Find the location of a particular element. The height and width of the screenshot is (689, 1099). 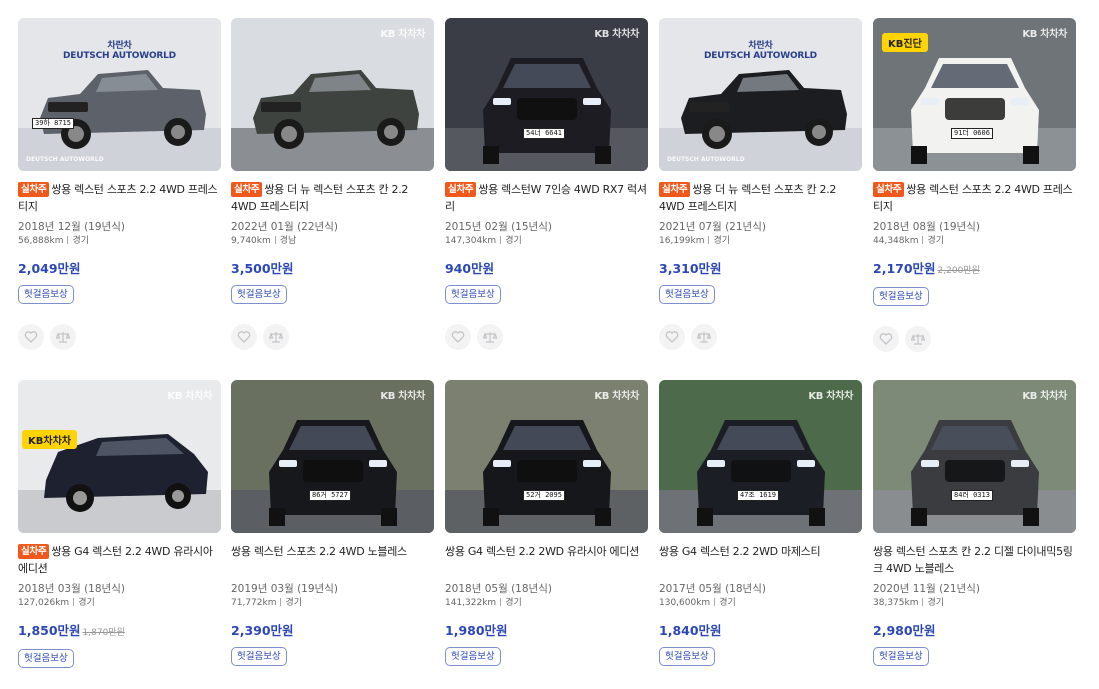

car-photo: KB 차차차 KB차차차 is located at coordinates (119, 456).